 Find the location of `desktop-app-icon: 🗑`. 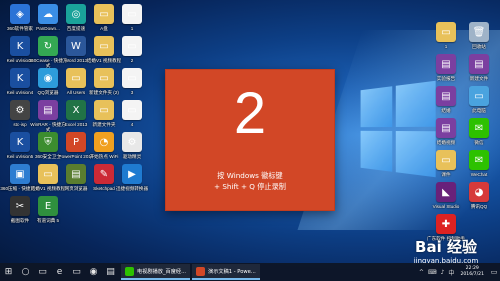

desktop-app-icon: 🗑 is located at coordinates (479, 32).